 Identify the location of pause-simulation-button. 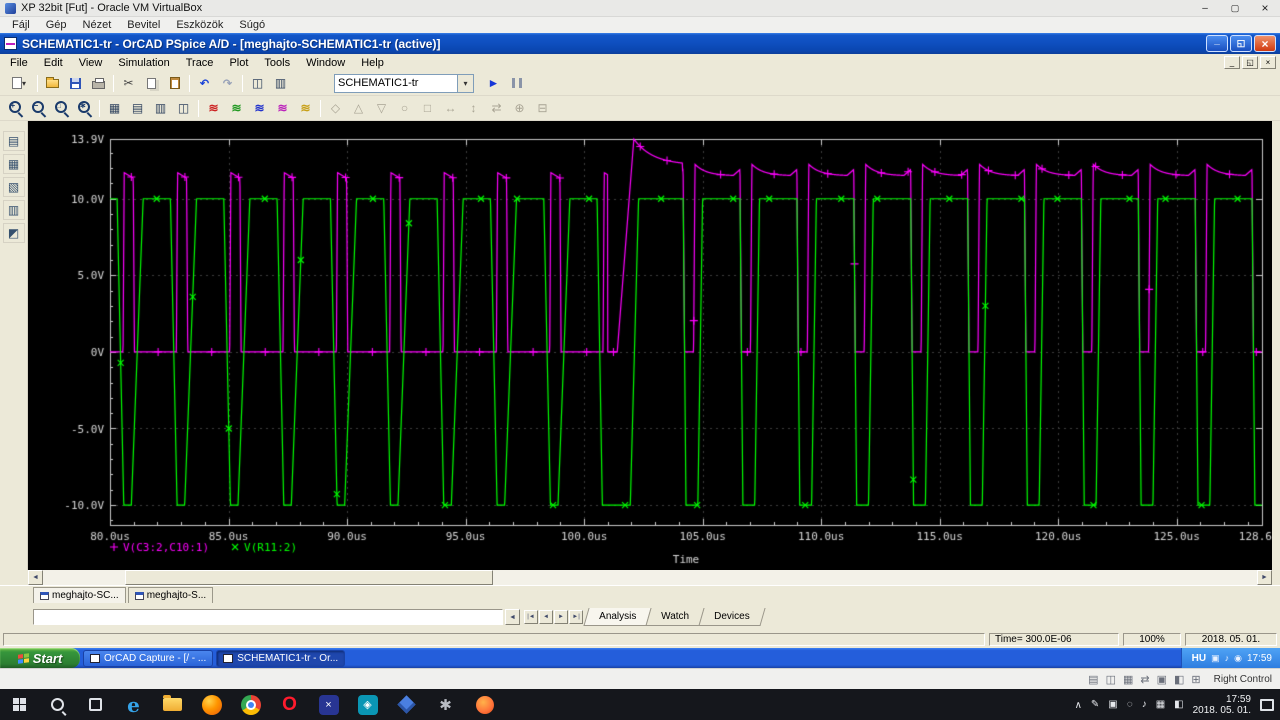
(516, 83).